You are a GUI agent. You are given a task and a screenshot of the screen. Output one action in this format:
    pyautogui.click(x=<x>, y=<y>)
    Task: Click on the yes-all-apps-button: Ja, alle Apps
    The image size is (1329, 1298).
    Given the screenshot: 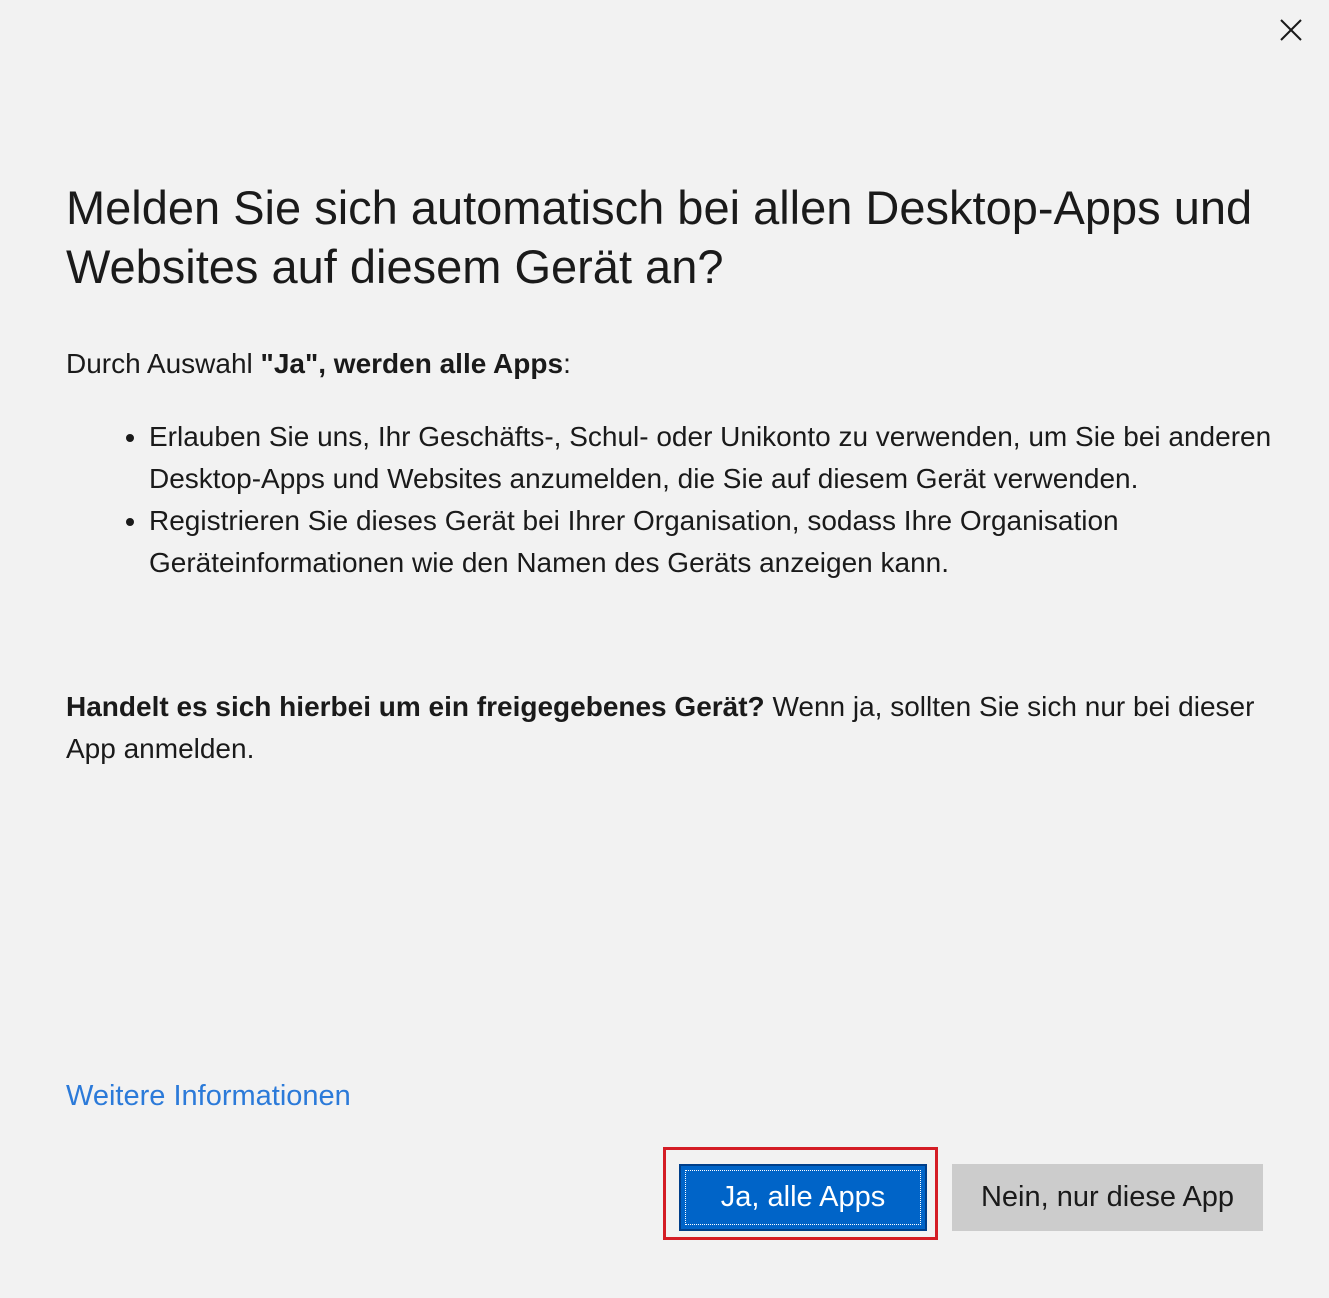 What is the action you would take?
    pyautogui.click(x=803, y=1197)
    